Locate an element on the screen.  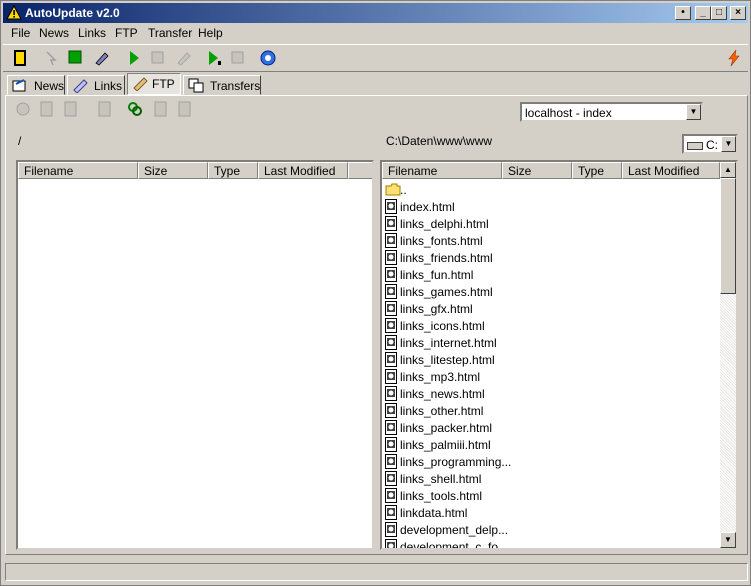
list-item: links_tools.html is located at coordinates (552, 495).